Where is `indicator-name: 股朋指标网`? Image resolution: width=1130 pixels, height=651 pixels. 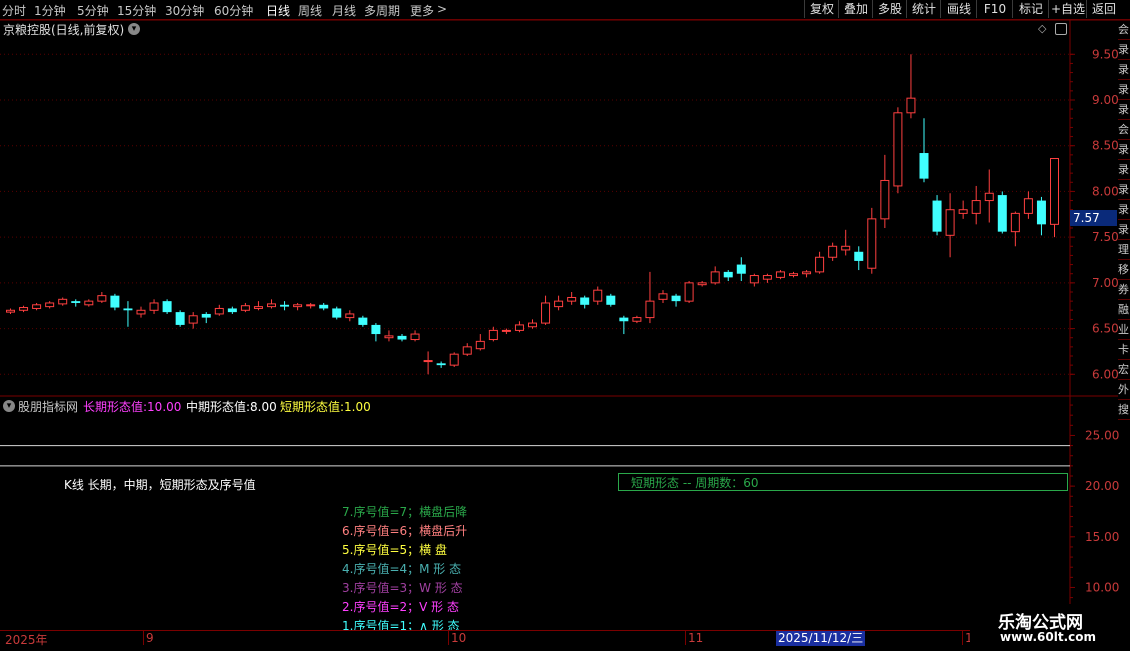 indicator-name: 股朋指标网 is located at coordinates (48, 407).